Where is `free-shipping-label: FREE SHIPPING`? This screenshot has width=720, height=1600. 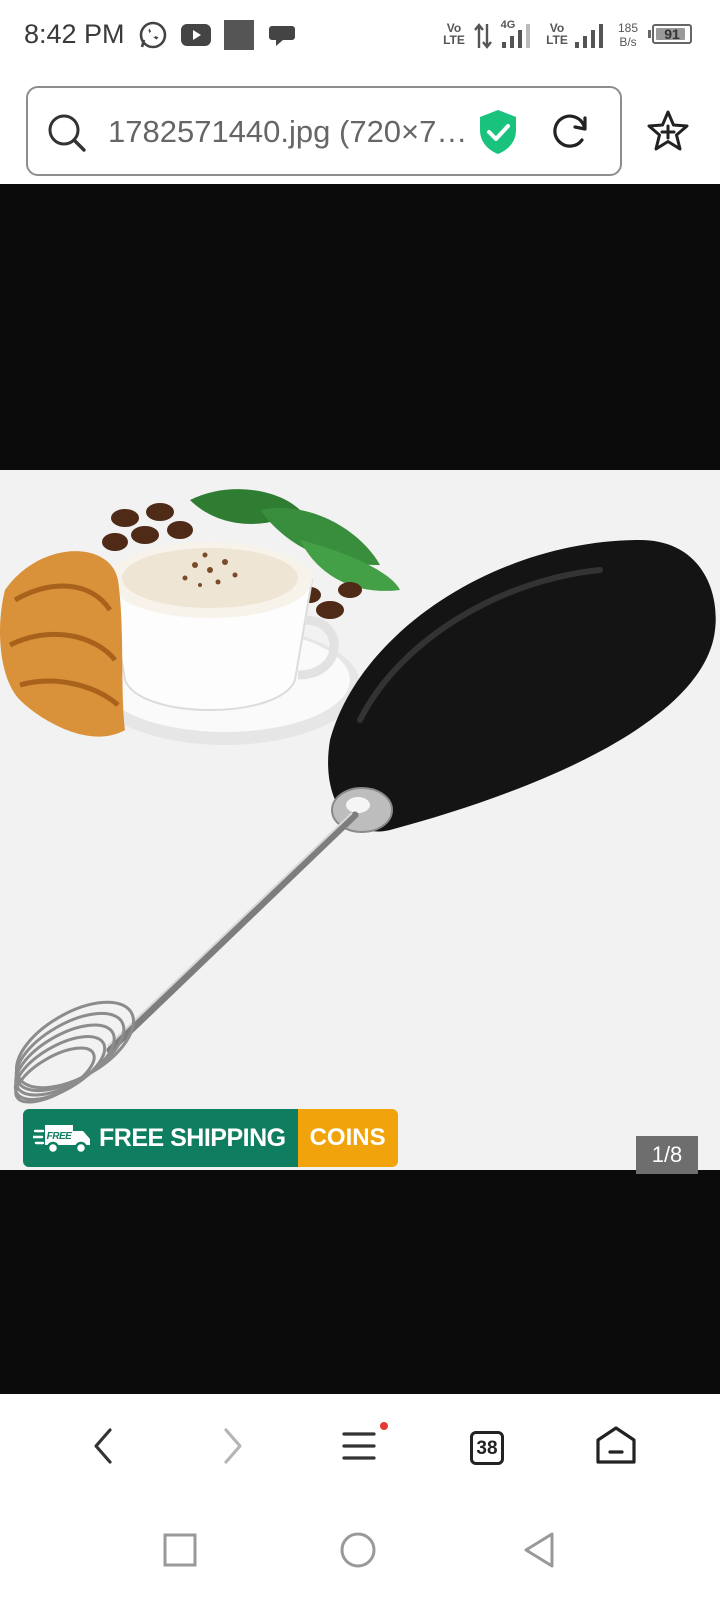 free-shipping-label: FREE SHIPPING is located at coordinates (192, 1137).